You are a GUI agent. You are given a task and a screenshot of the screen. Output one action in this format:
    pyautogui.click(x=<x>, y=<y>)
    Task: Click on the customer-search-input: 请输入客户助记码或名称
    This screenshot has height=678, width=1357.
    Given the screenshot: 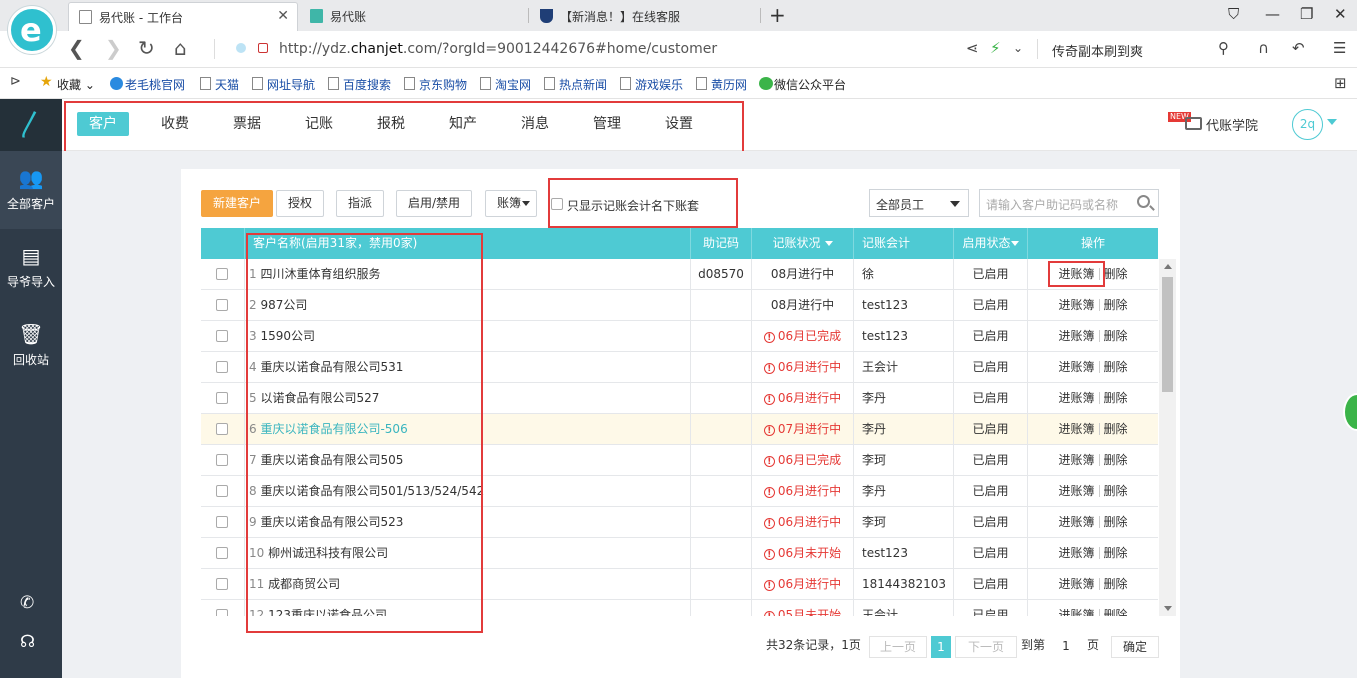 What is the action you would take?
    pyautogui.click(x=1069, y=203)
    